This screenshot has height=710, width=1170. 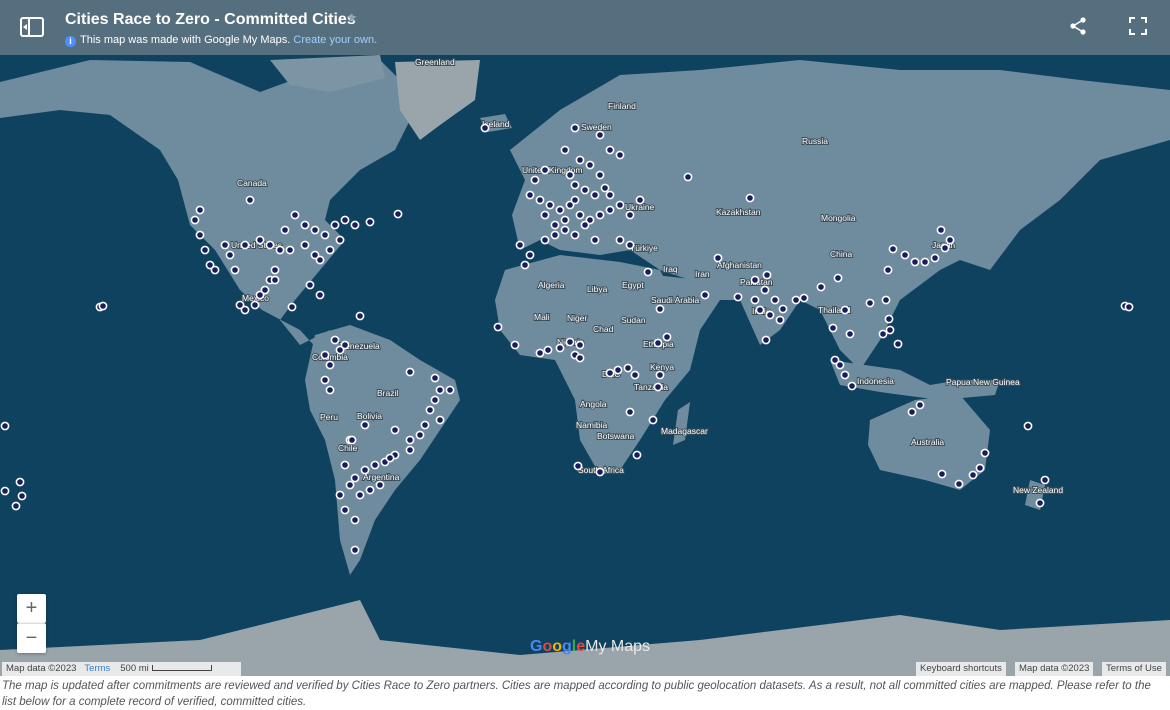 What do you see at coordinates (32, 27) in the screenshot?
I see `toggle-legend-icon` at bounding box center [32, 27].